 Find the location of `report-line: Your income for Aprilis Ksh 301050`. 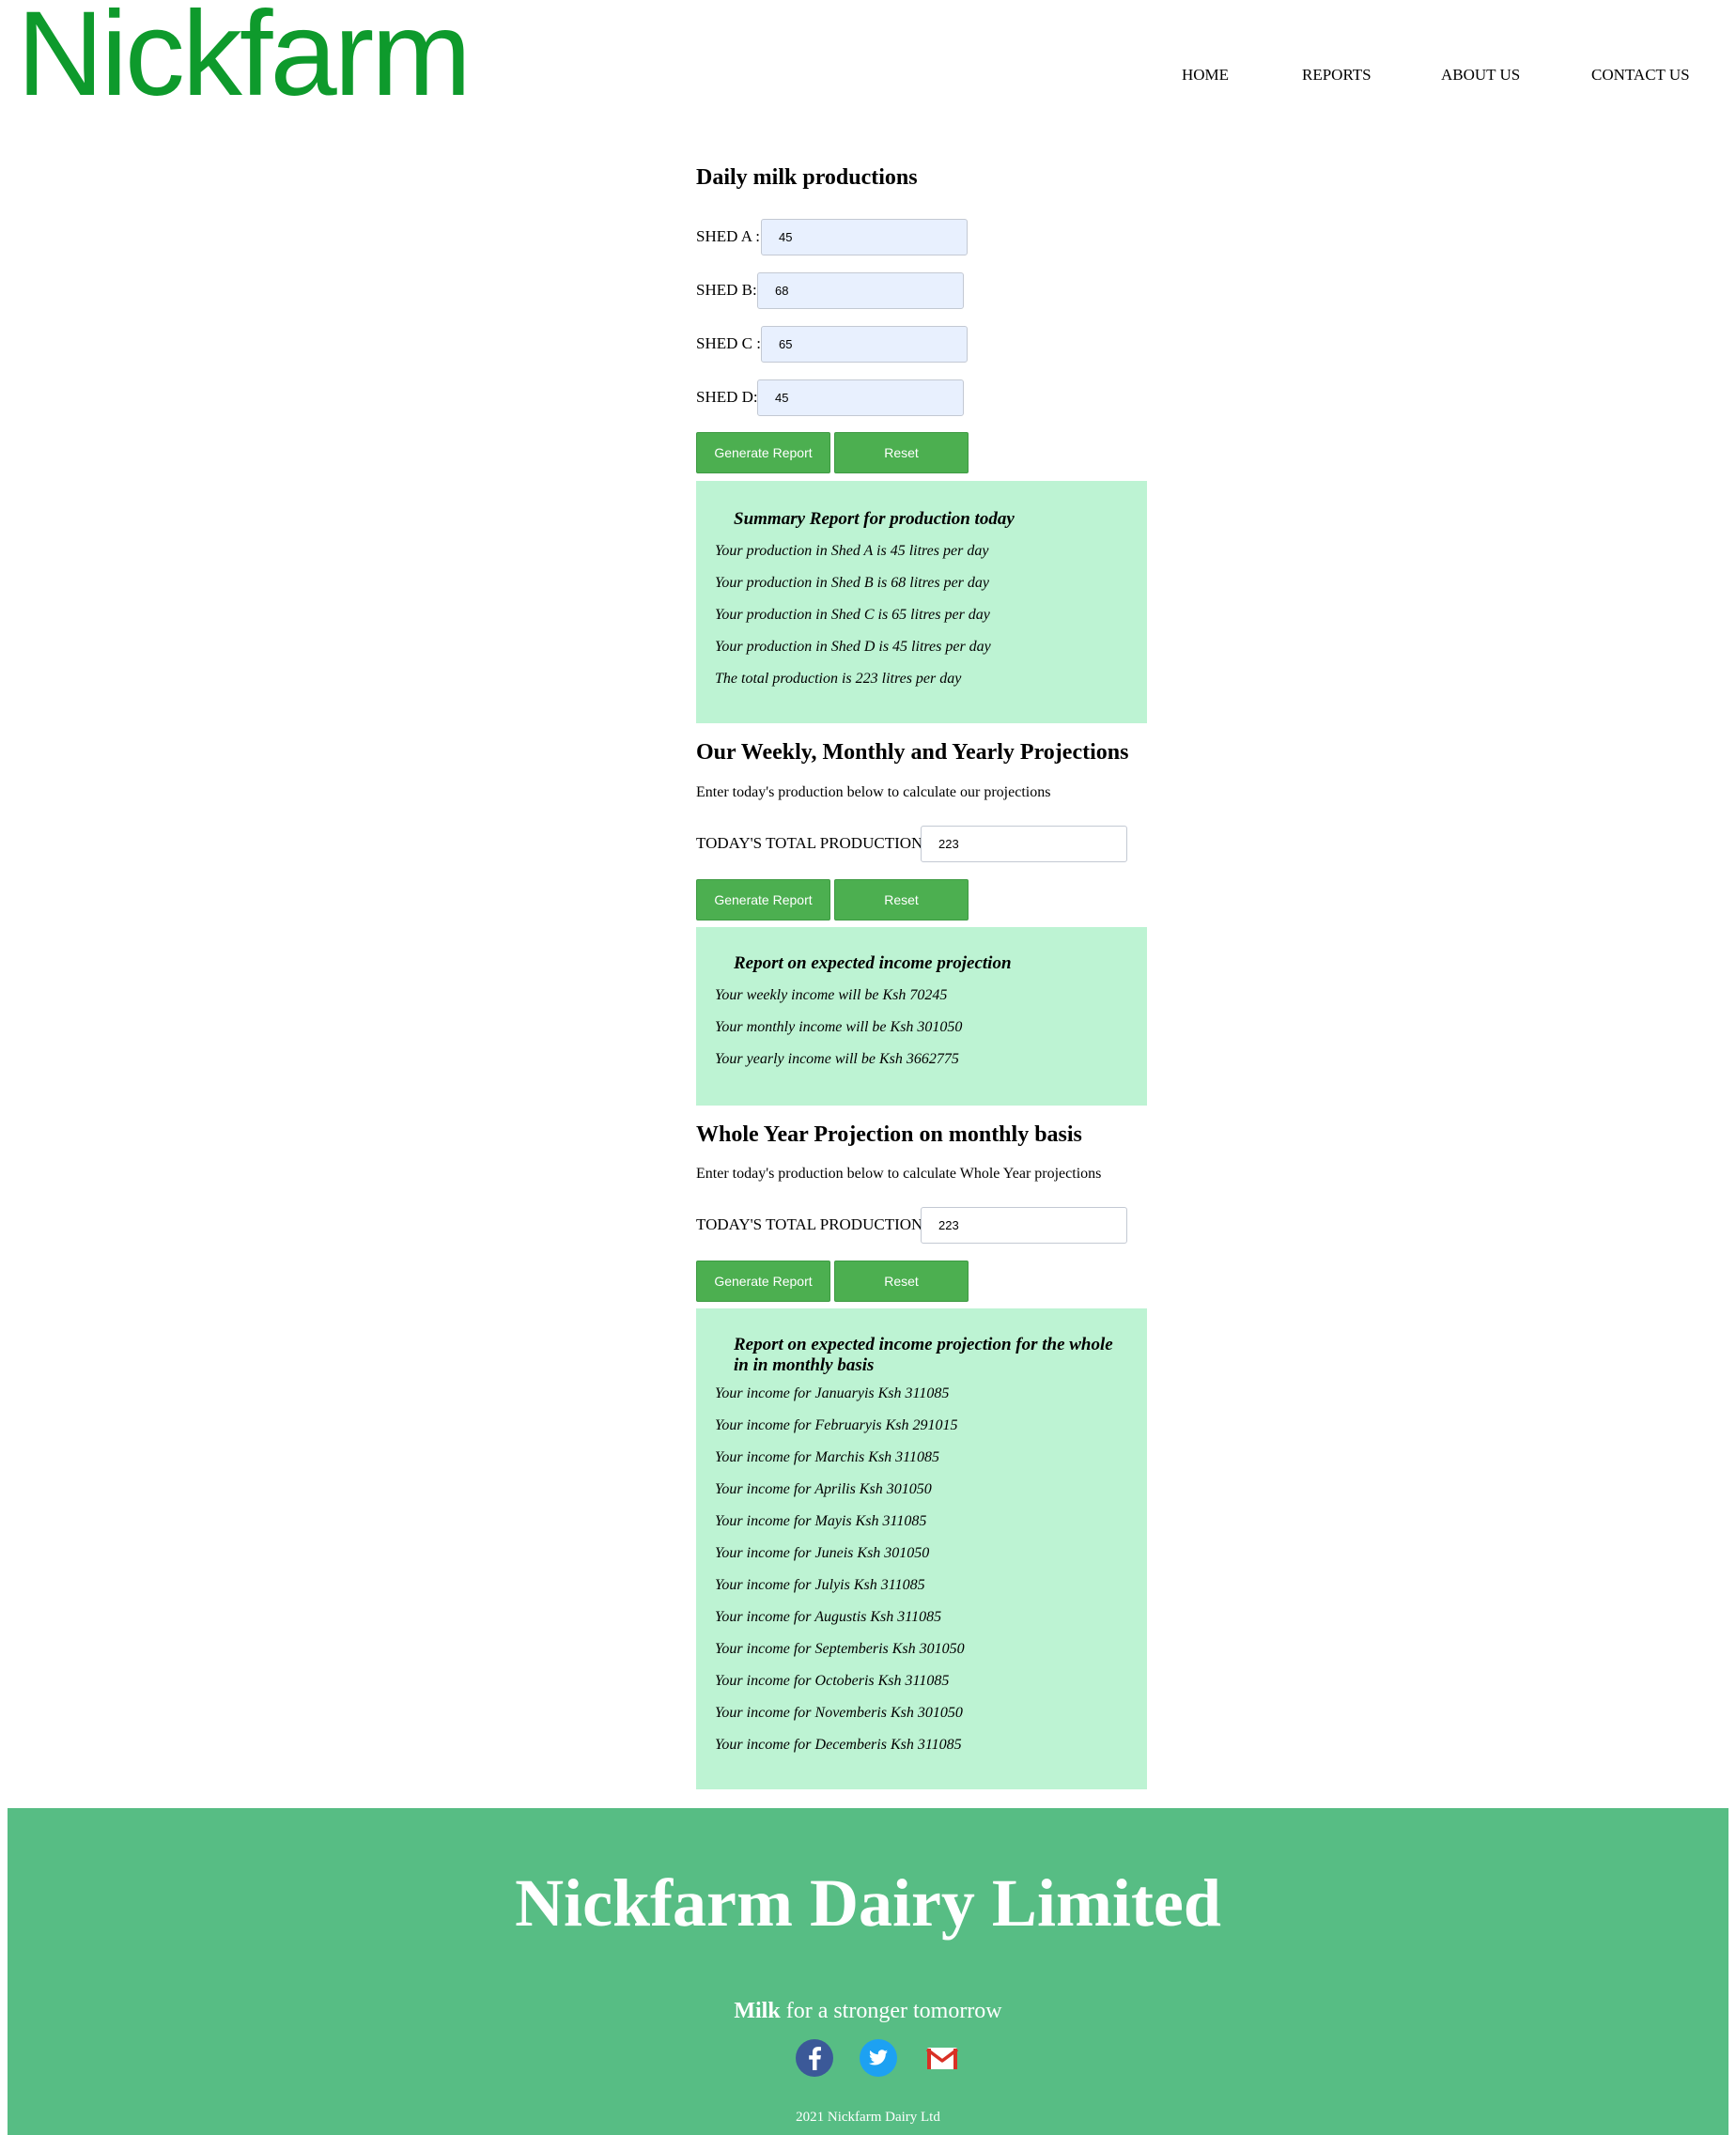

report-line: Your income for Aprilis Ksh 301050 is located at coordinates (823, 1489).